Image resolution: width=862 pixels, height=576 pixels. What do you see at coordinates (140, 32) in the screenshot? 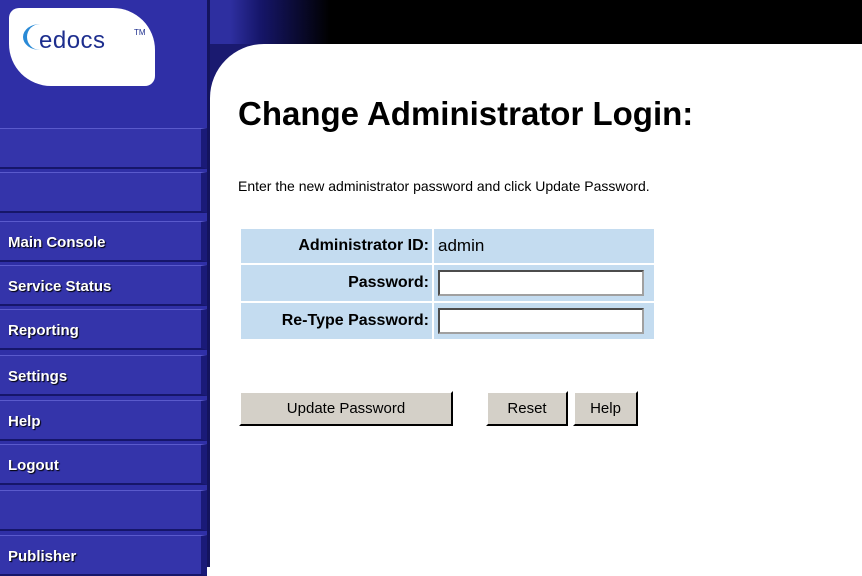
I see `logo-trademark: TM` at bounding box center [140, 32].